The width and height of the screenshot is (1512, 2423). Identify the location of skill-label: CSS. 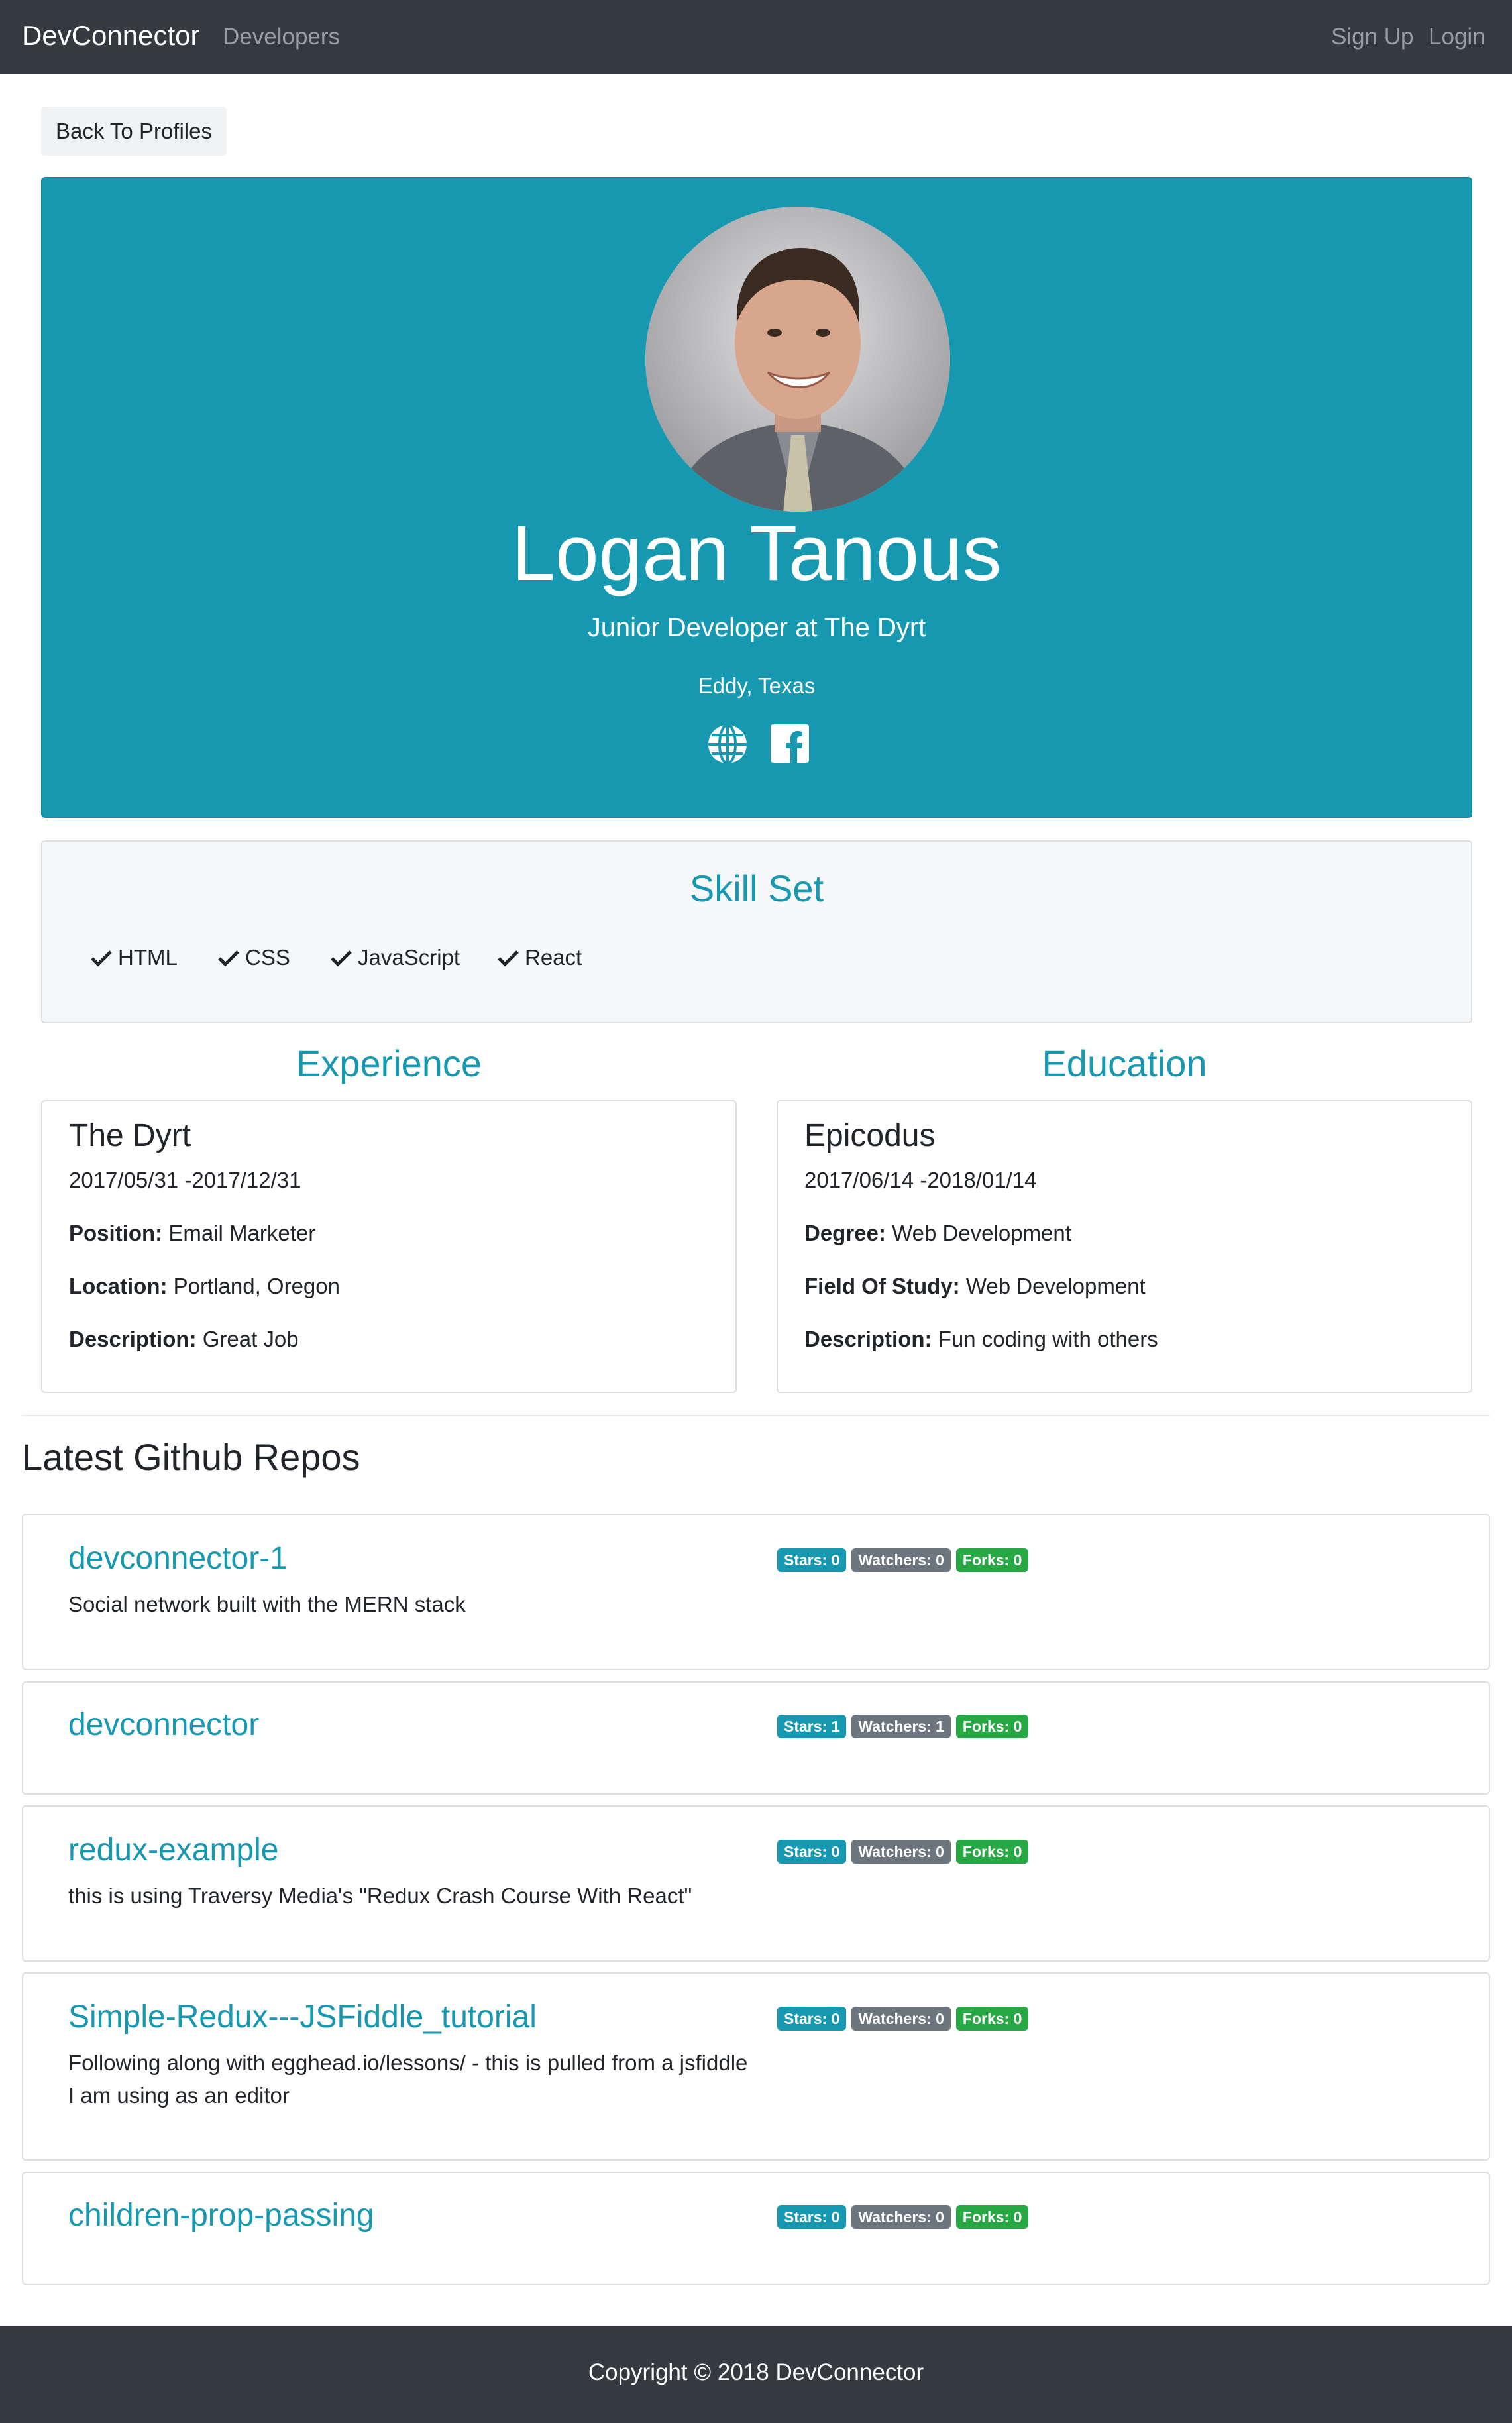
(267, 957).